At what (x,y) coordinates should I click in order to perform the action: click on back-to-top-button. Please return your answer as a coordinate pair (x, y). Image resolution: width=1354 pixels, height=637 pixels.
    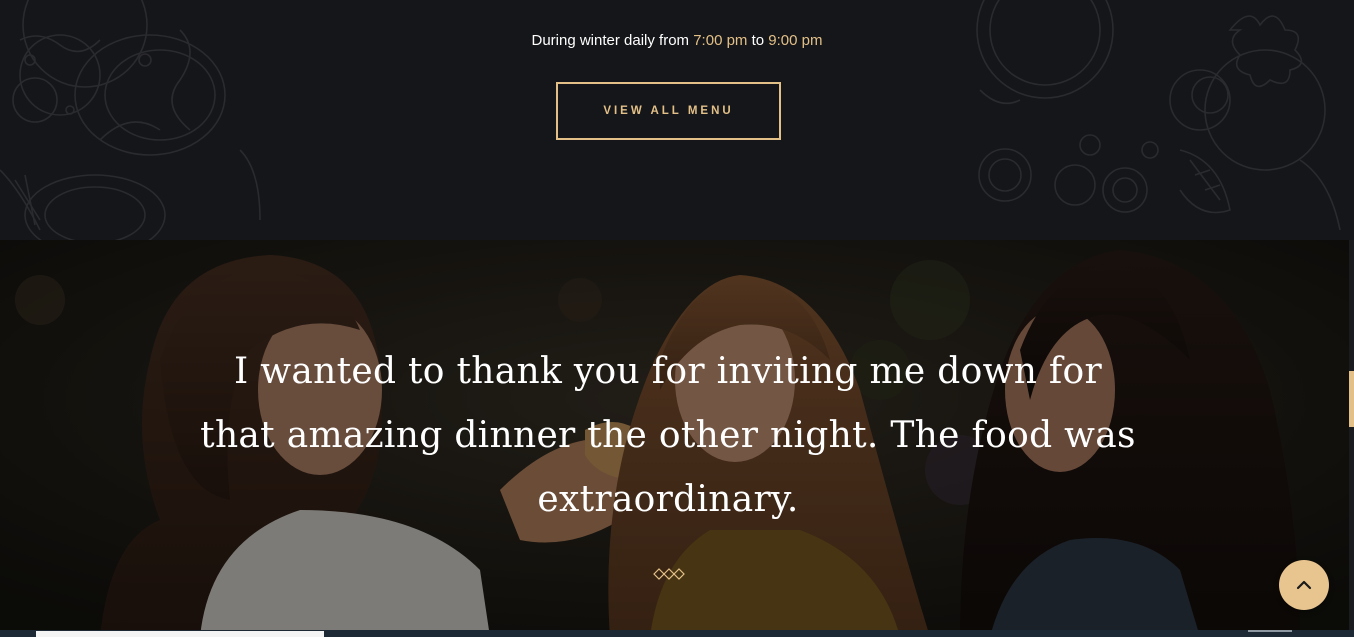
    Looking at the image, I should click on (1304, 585).